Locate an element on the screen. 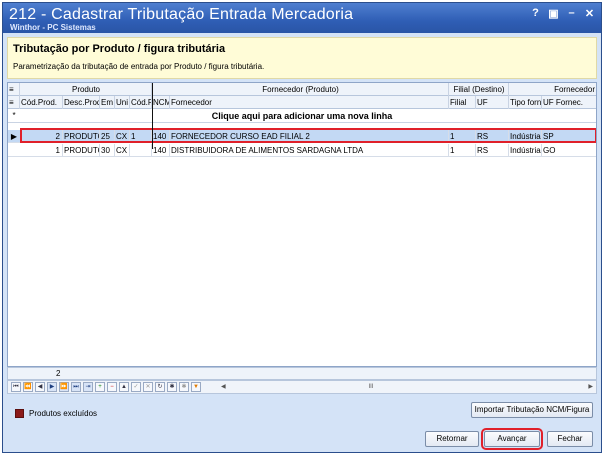 This screenshot has height=456, width=605. prev-page-icon: ⏪ is located at coordinates (28, 387).